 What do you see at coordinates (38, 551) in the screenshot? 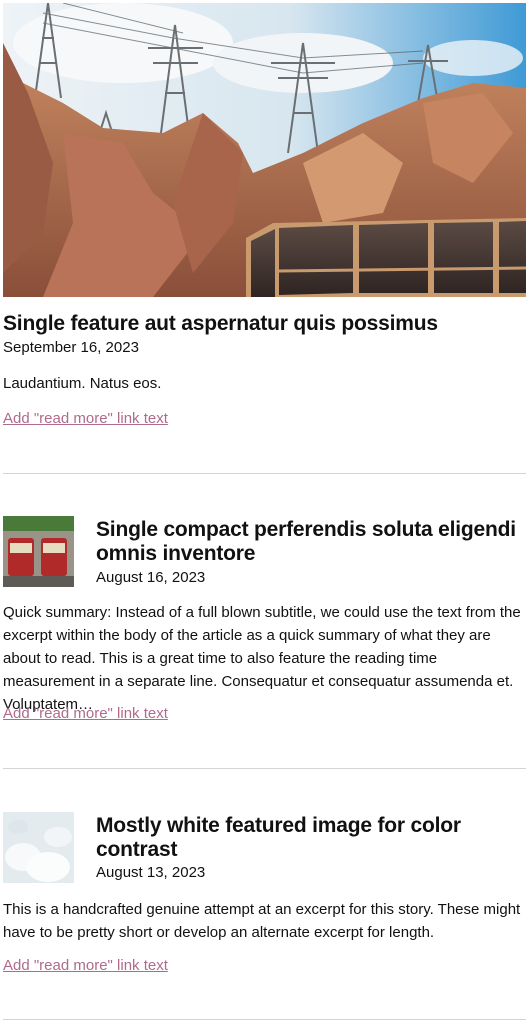
I see `post-thumbnail-streetcars` at bounding box center [38, 551].